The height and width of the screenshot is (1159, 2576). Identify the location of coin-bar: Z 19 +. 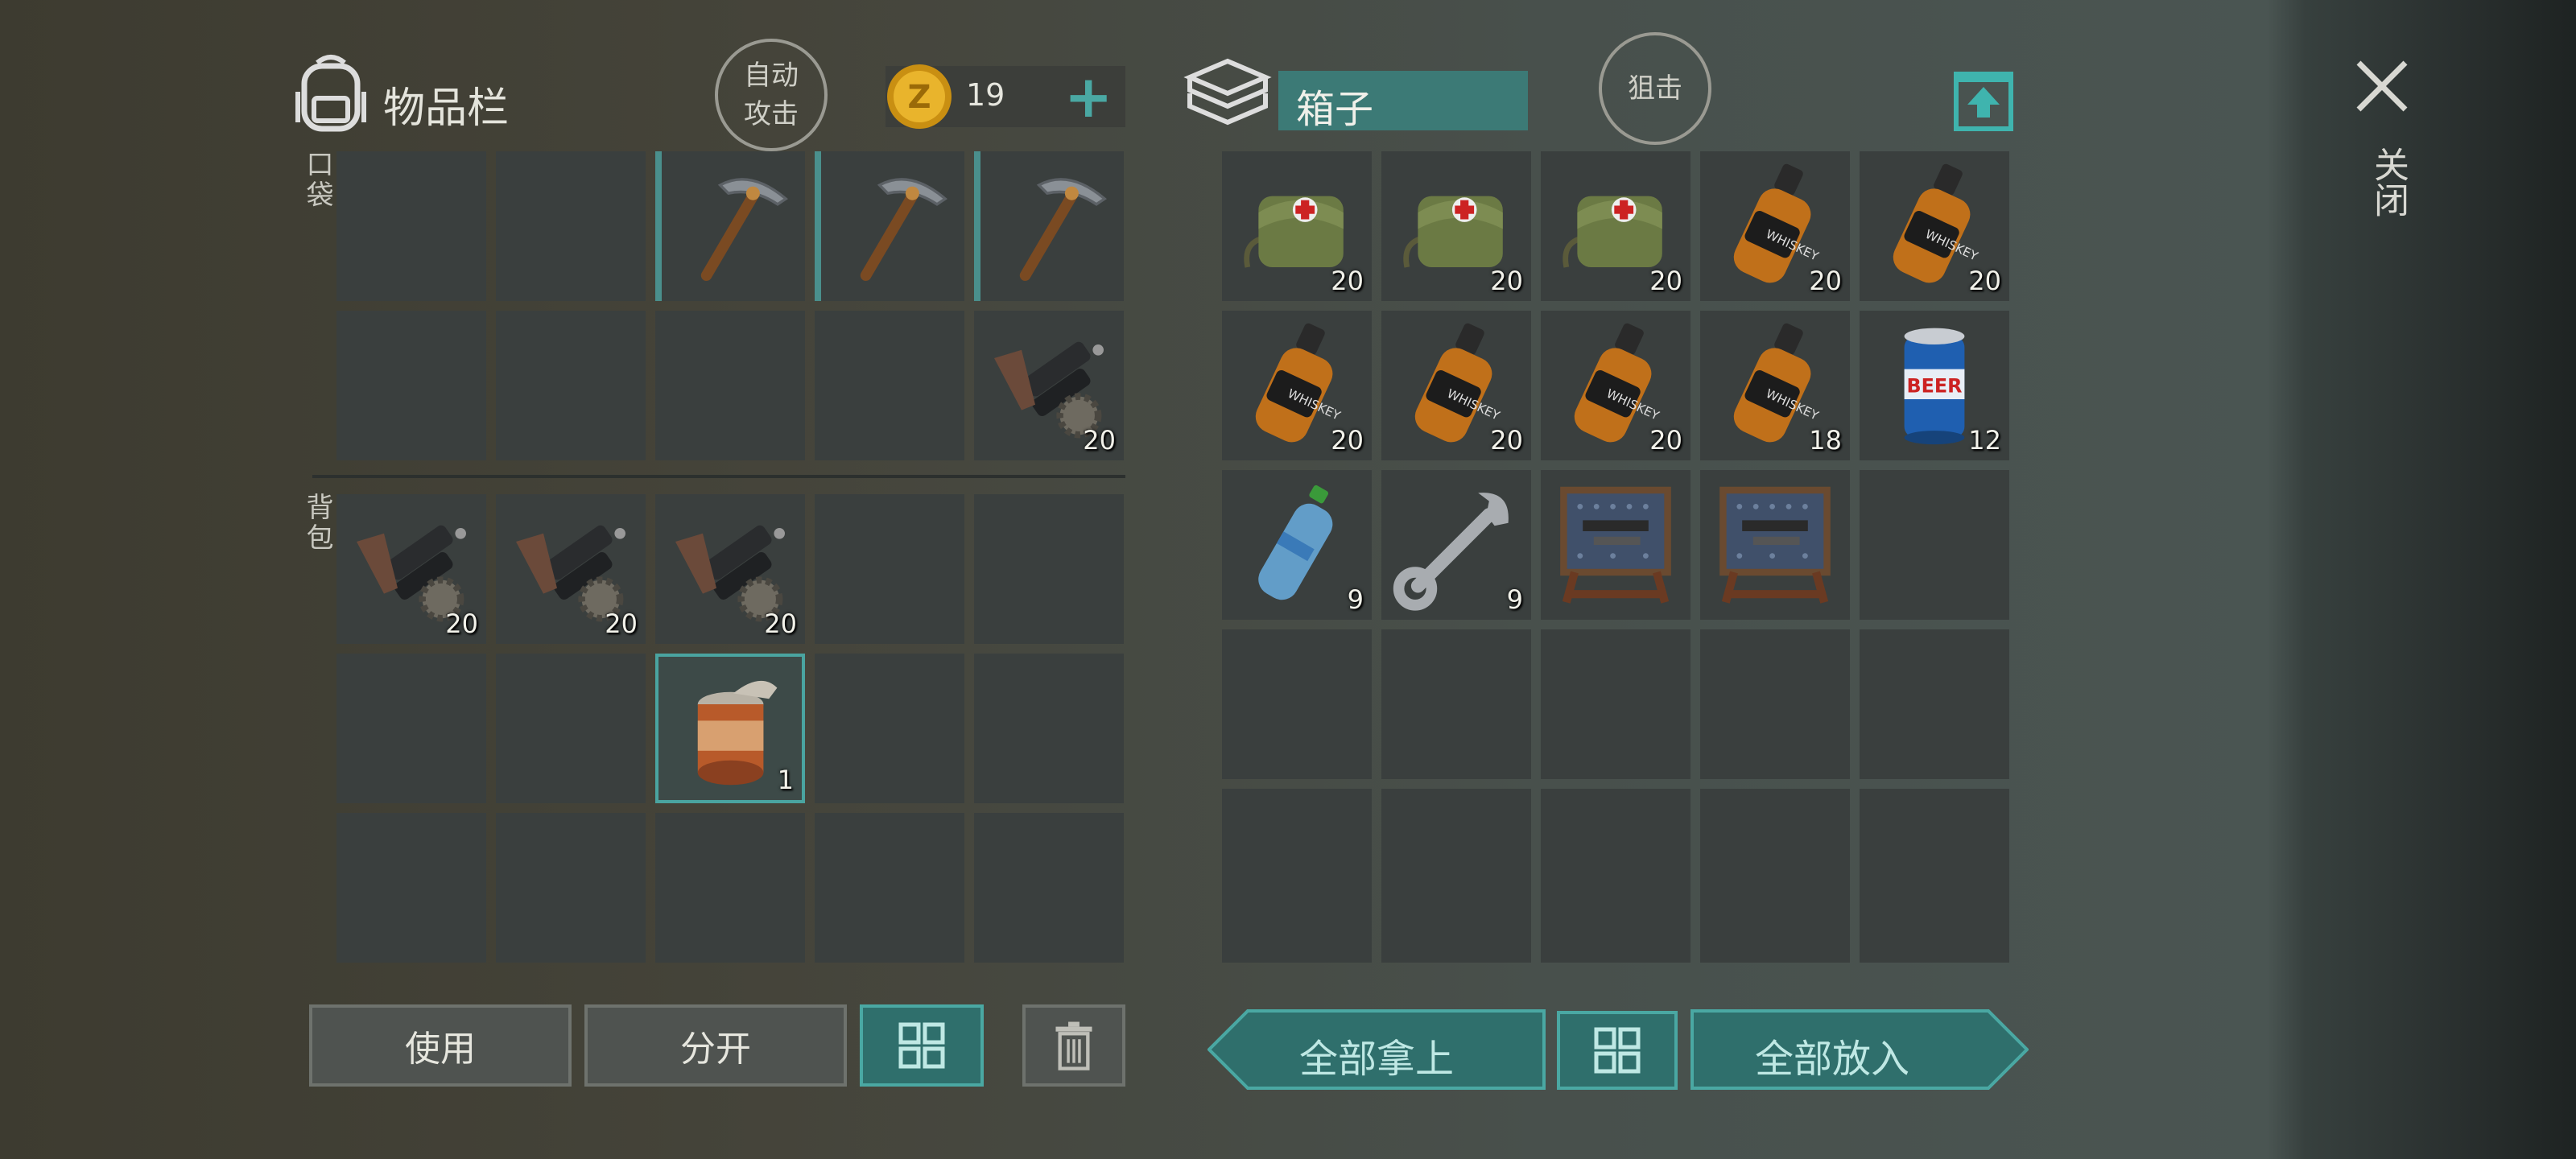
(1006, 96).